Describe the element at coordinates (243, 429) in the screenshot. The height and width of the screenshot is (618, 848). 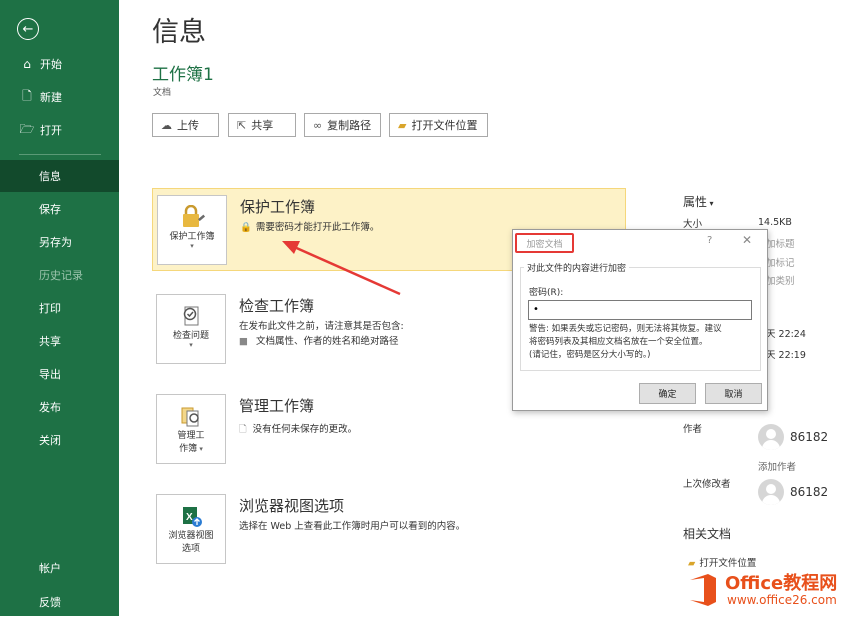
I see `document-icon: 🗋` at that location.